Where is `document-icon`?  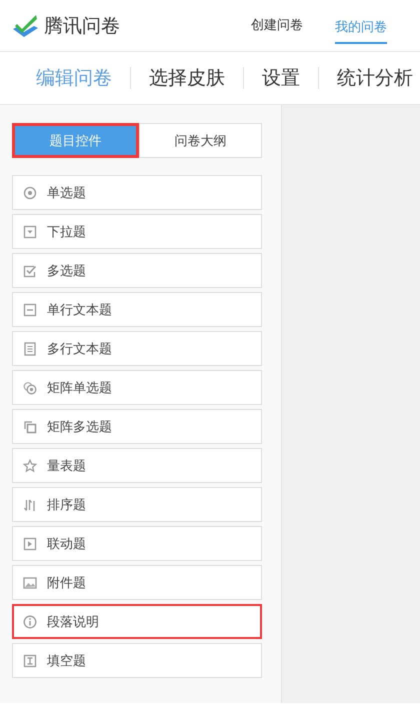
document-icon is located at coordinates (30, 349).